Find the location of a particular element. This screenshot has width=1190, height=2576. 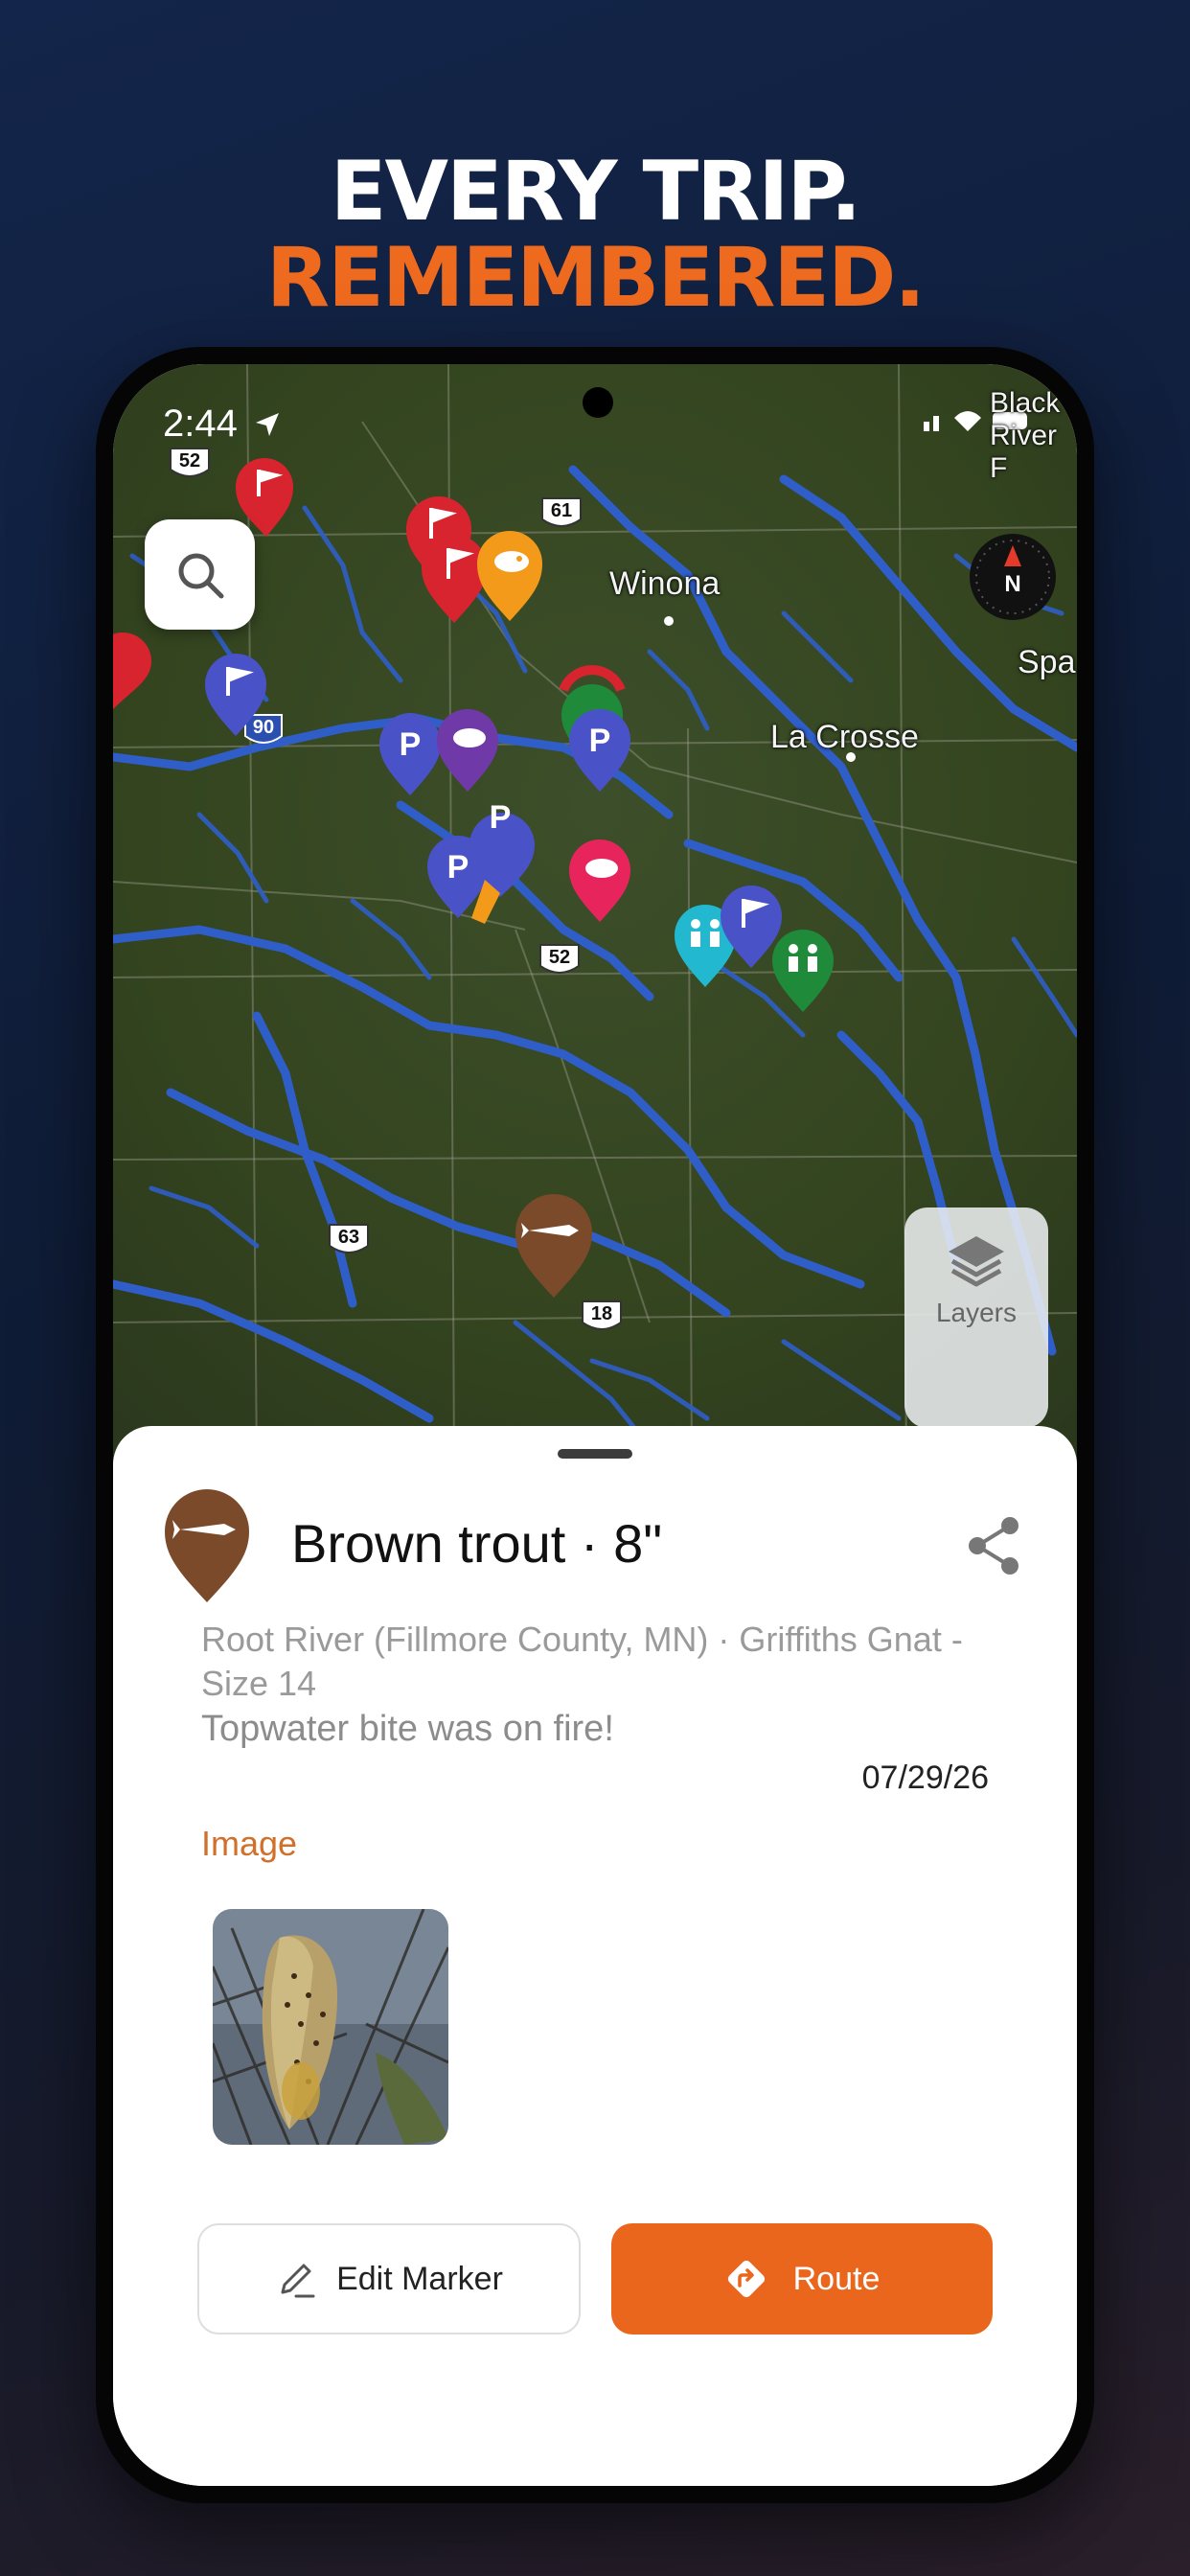

catch-date: 07/29/26 is located at coordinates (925, 1778).